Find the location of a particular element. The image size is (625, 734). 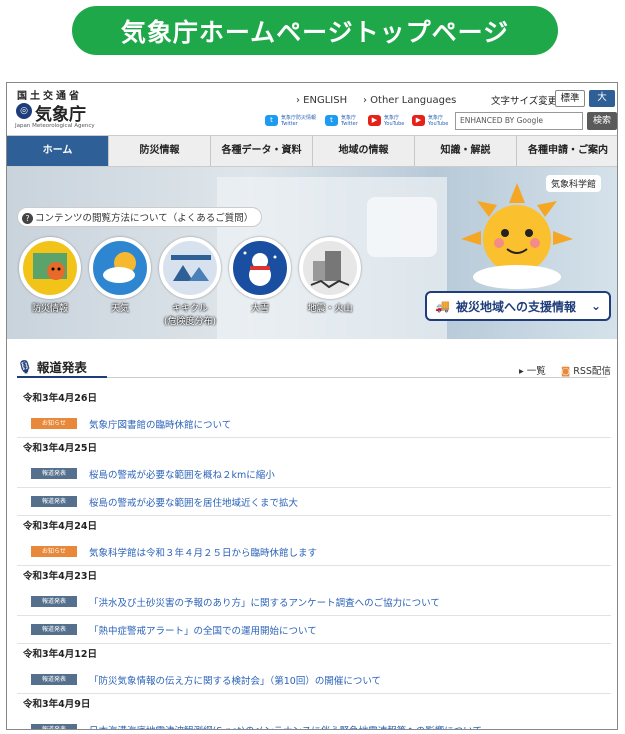

rss-icon: ◙ is located at coordinates (566, 371).